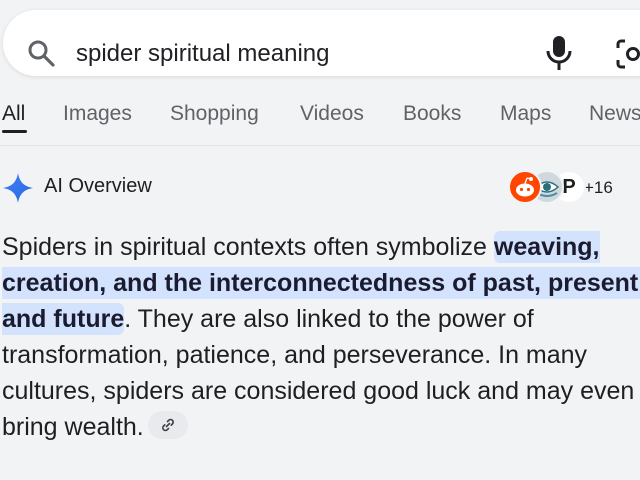 The image size is (640, 480). Describe the element at coordinates (614, 114) in the screenshot. I see `tab-news: News` at that location.